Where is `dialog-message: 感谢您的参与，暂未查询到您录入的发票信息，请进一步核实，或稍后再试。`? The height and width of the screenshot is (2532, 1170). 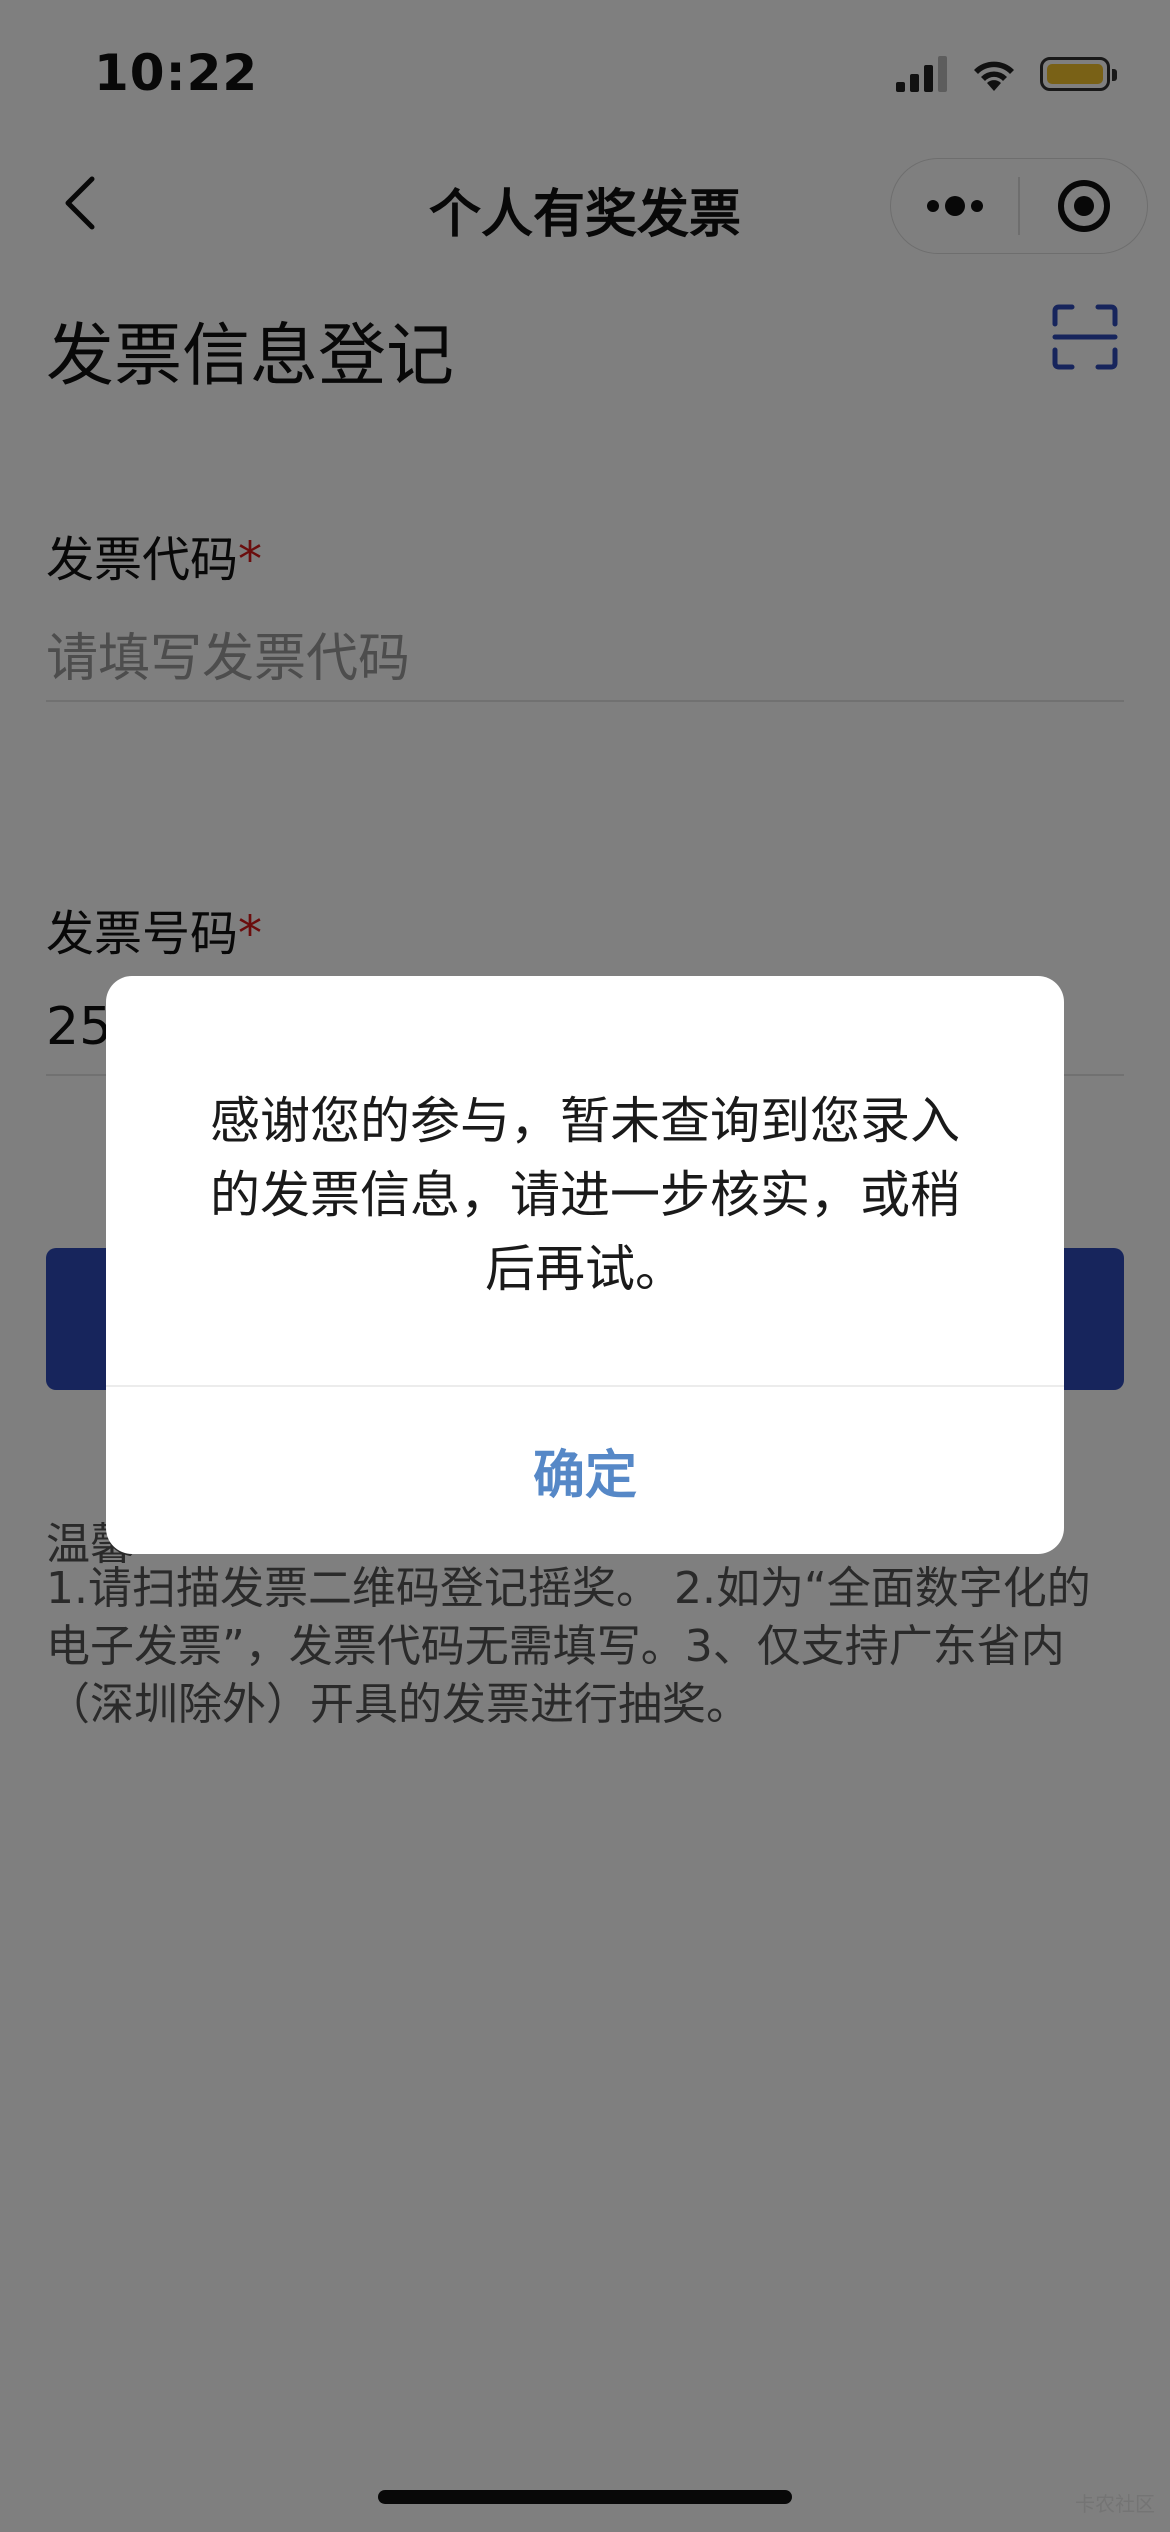 dialog-message: 感谢您的参与，暂未查询到您录入的发票信息，请进一步核实，或稍后再试。 is located at coordinates (585, 1195).